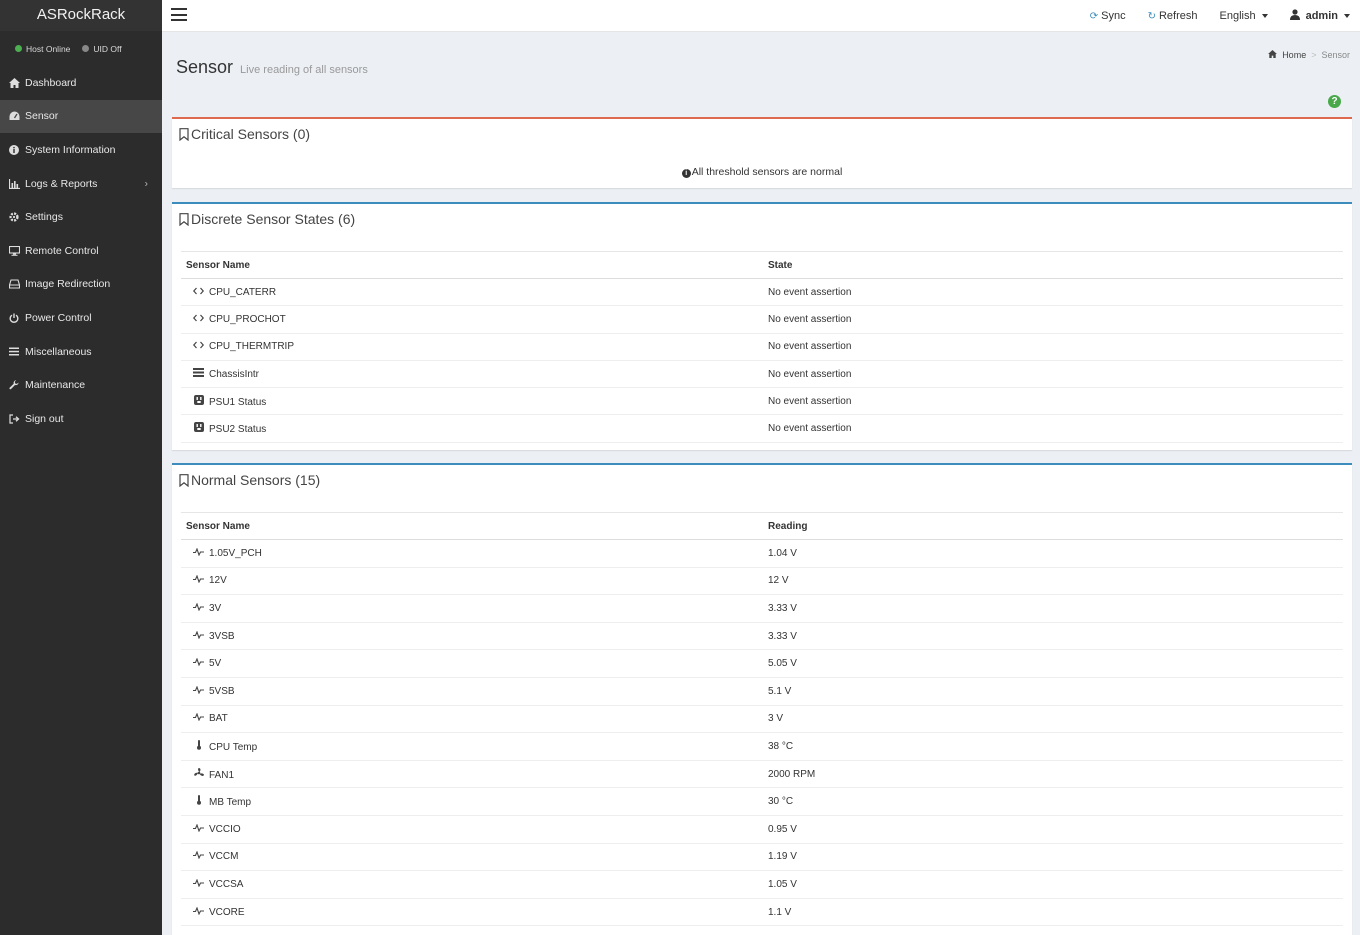  I want to click on sidebar-item-sensor: Sensor, so click(81, 116).